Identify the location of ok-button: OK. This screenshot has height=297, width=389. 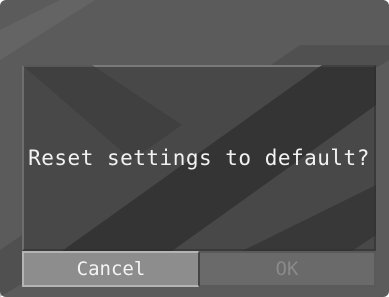
(287, 269).